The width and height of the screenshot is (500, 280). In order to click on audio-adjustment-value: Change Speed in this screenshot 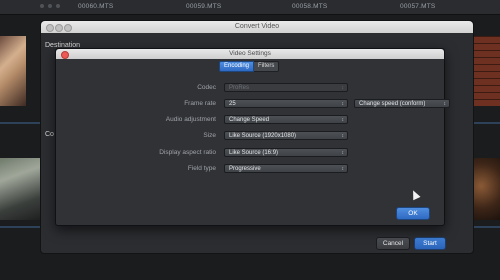, I will do `click(249, 120)`.